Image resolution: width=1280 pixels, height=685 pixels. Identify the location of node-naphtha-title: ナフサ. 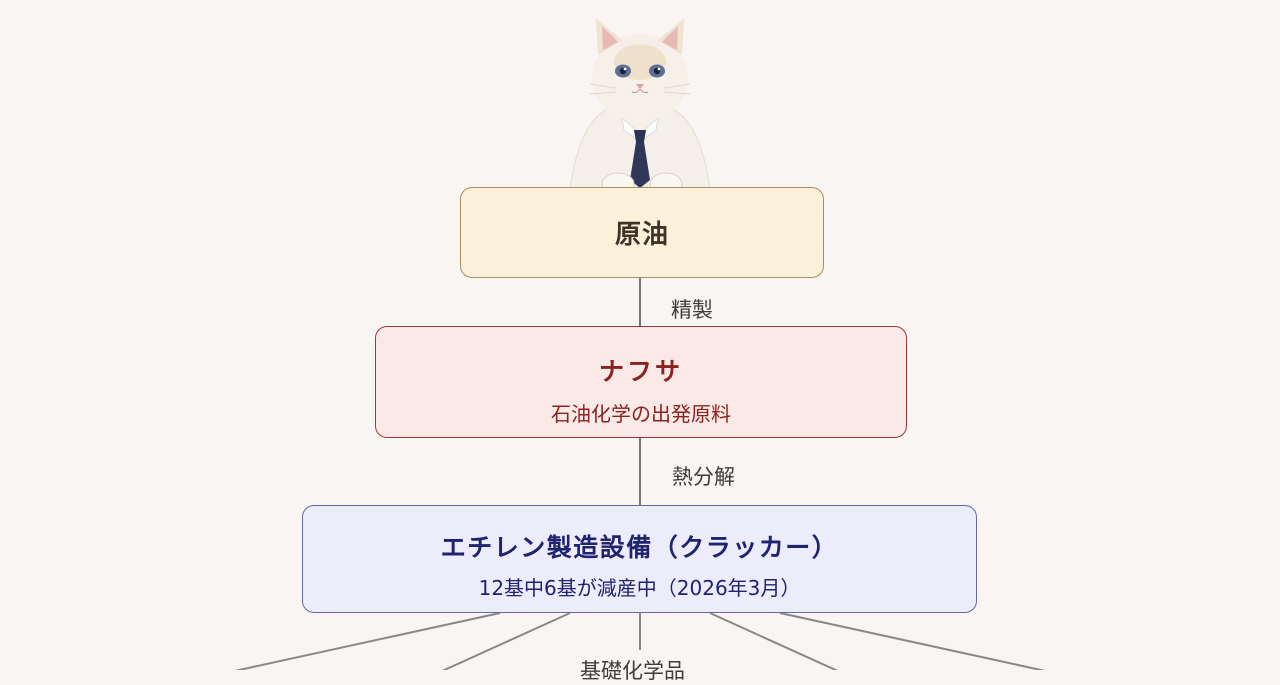
(640, 371).